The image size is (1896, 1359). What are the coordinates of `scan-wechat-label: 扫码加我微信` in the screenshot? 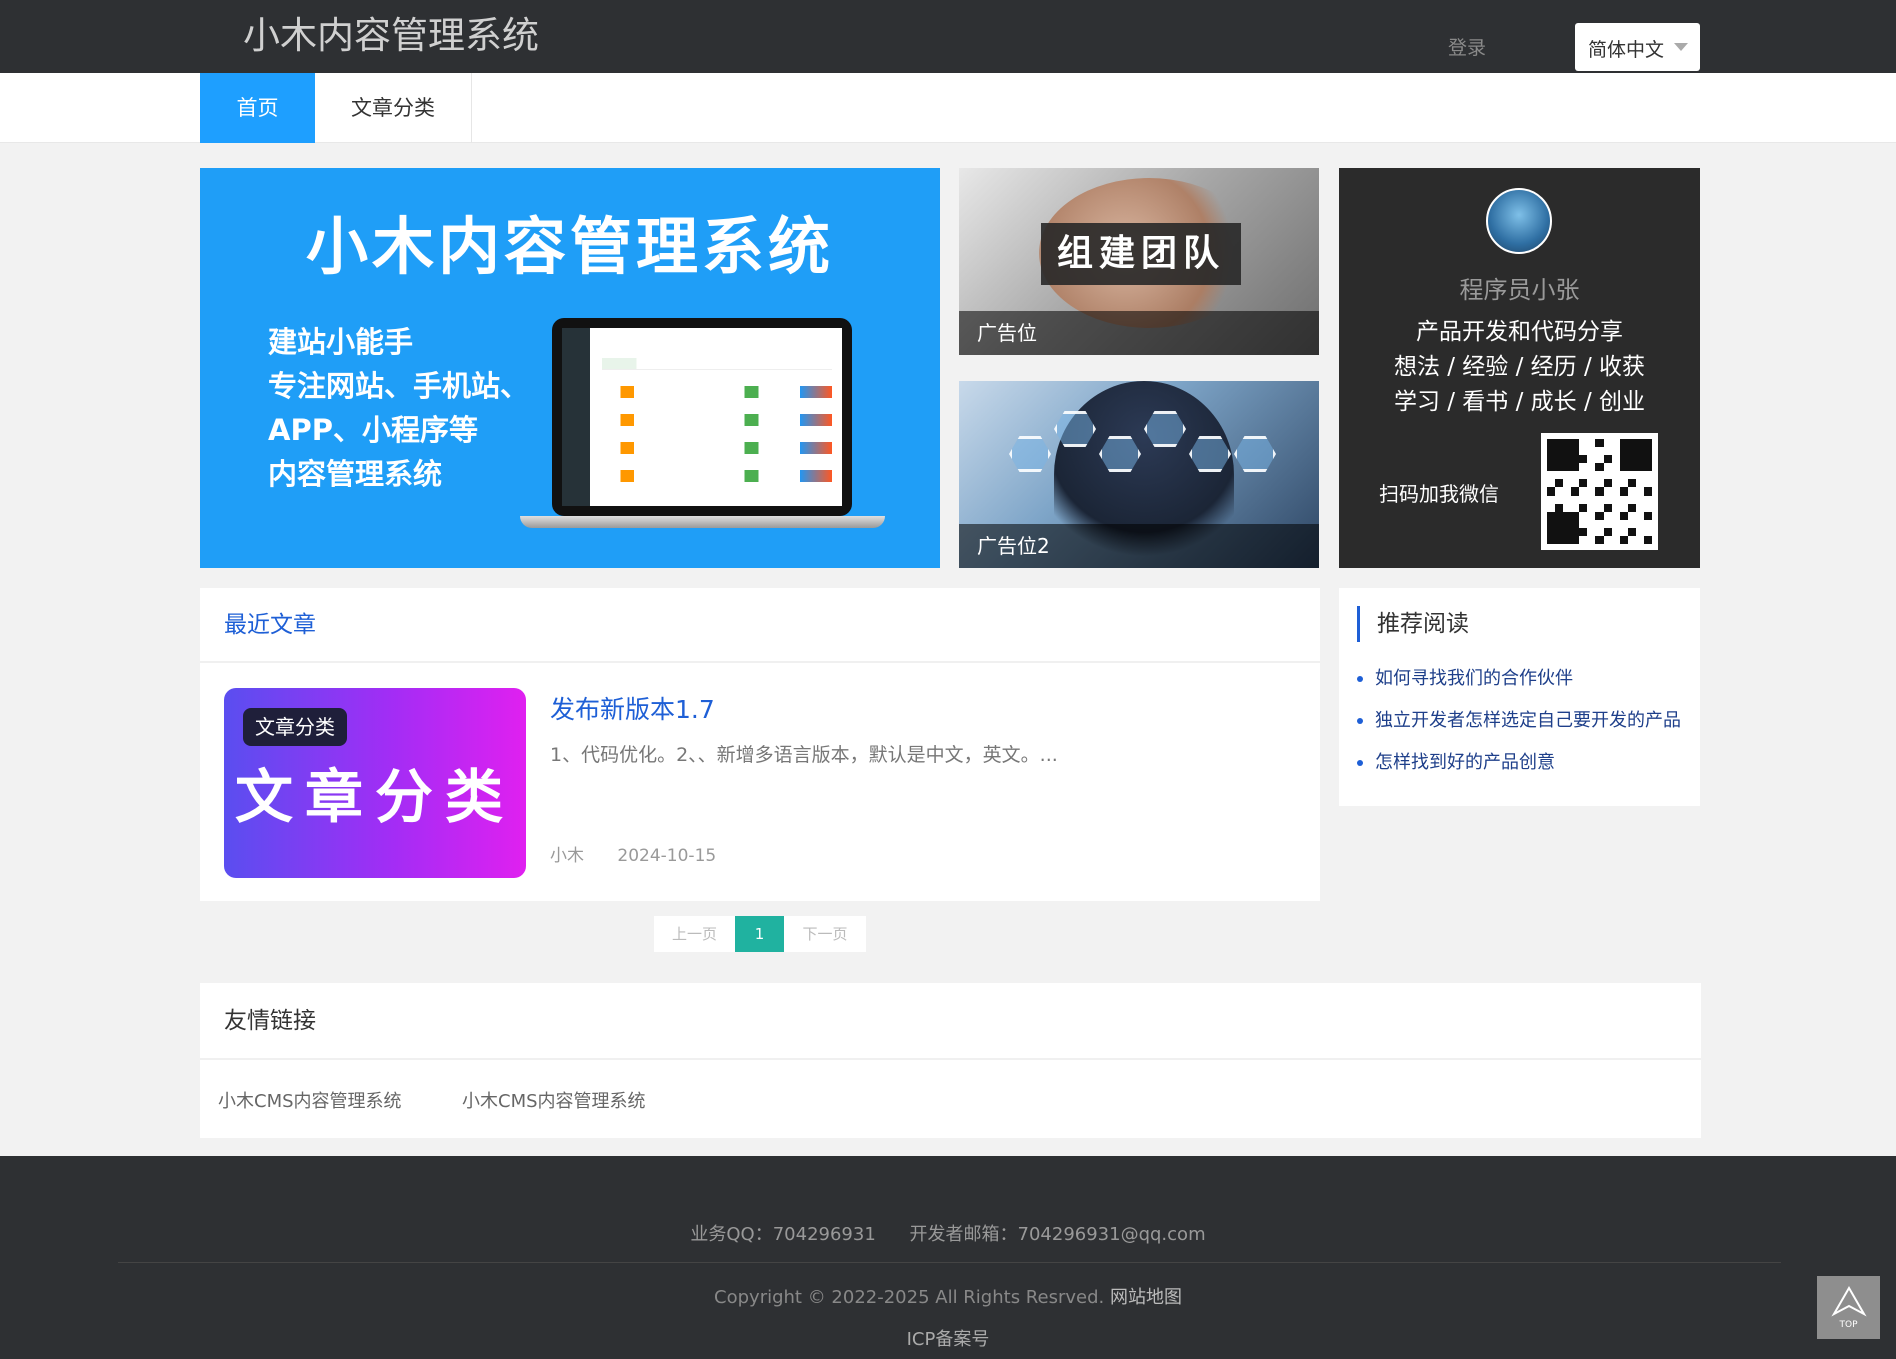 It's located at (1439, 494).